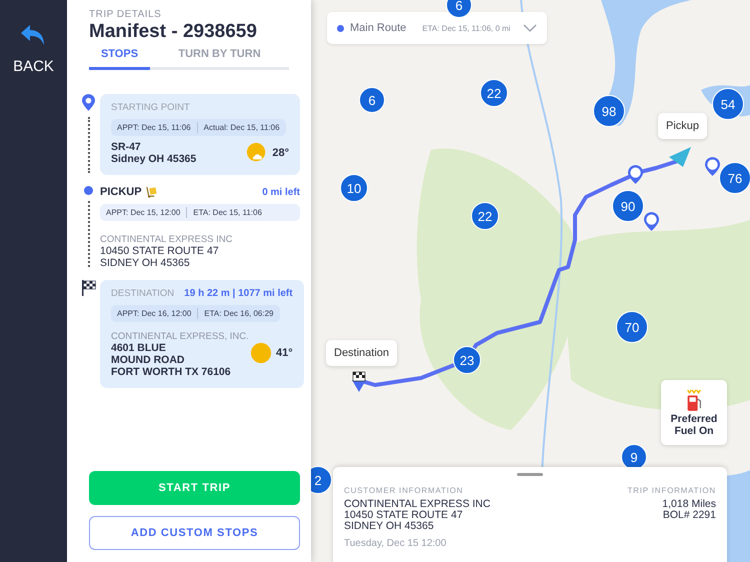 The width and height of the screenshot is (750, 562). Describe the element at coordinates (89, 288) in the screenshot. I see `checkered-flag-icon` at that location.